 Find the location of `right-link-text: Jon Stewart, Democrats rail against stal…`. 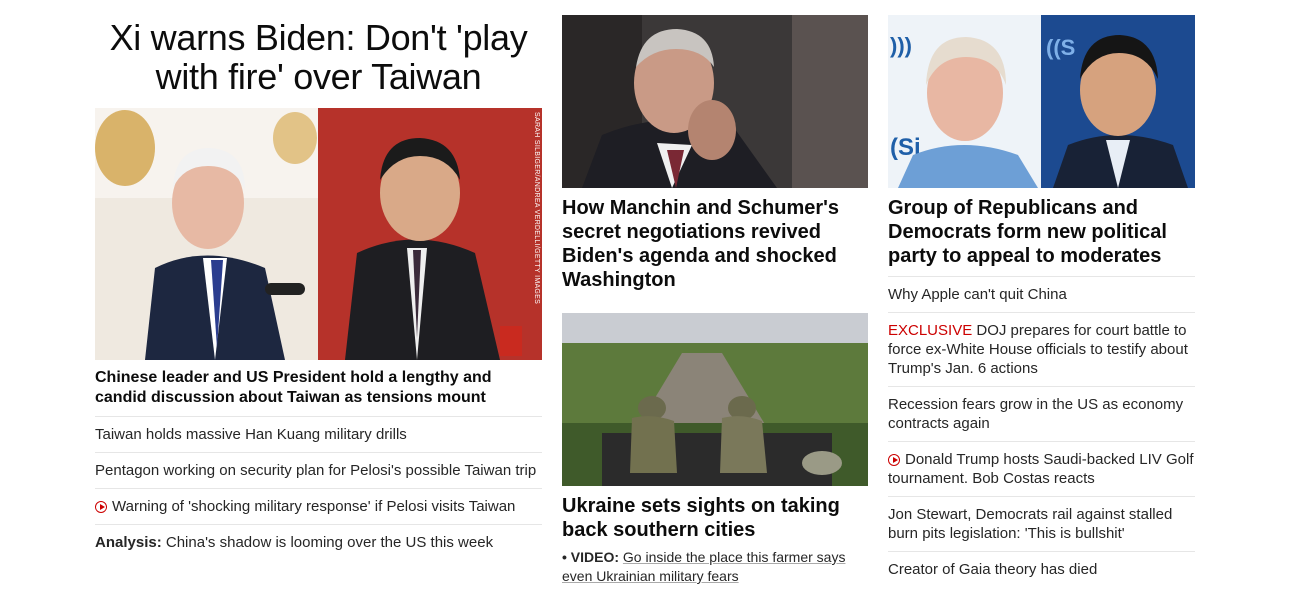

right-link-text: Jon Stewart, Democrats rail against stal… is located at coordinates (1030, 524).